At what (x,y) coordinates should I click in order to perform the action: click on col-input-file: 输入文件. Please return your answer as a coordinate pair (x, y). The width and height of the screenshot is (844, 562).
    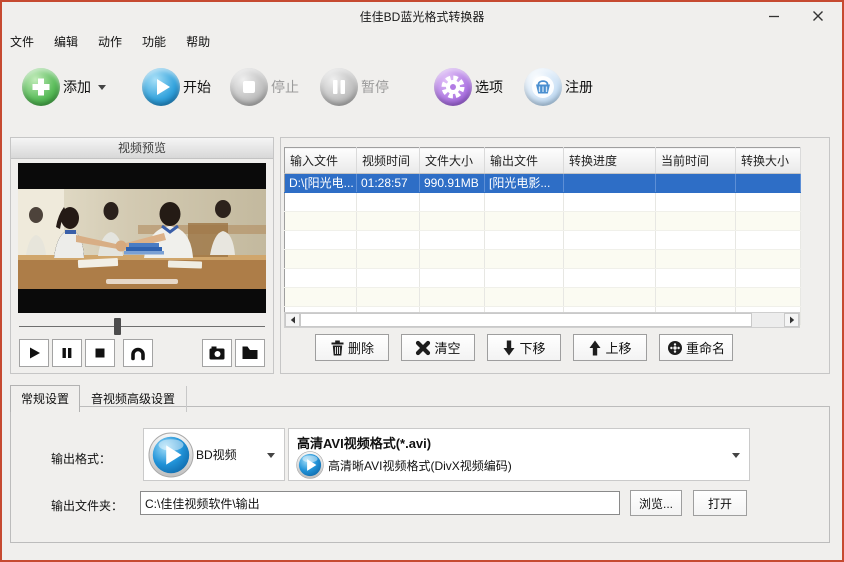
    Looking at the image, I should click on (320, 160).